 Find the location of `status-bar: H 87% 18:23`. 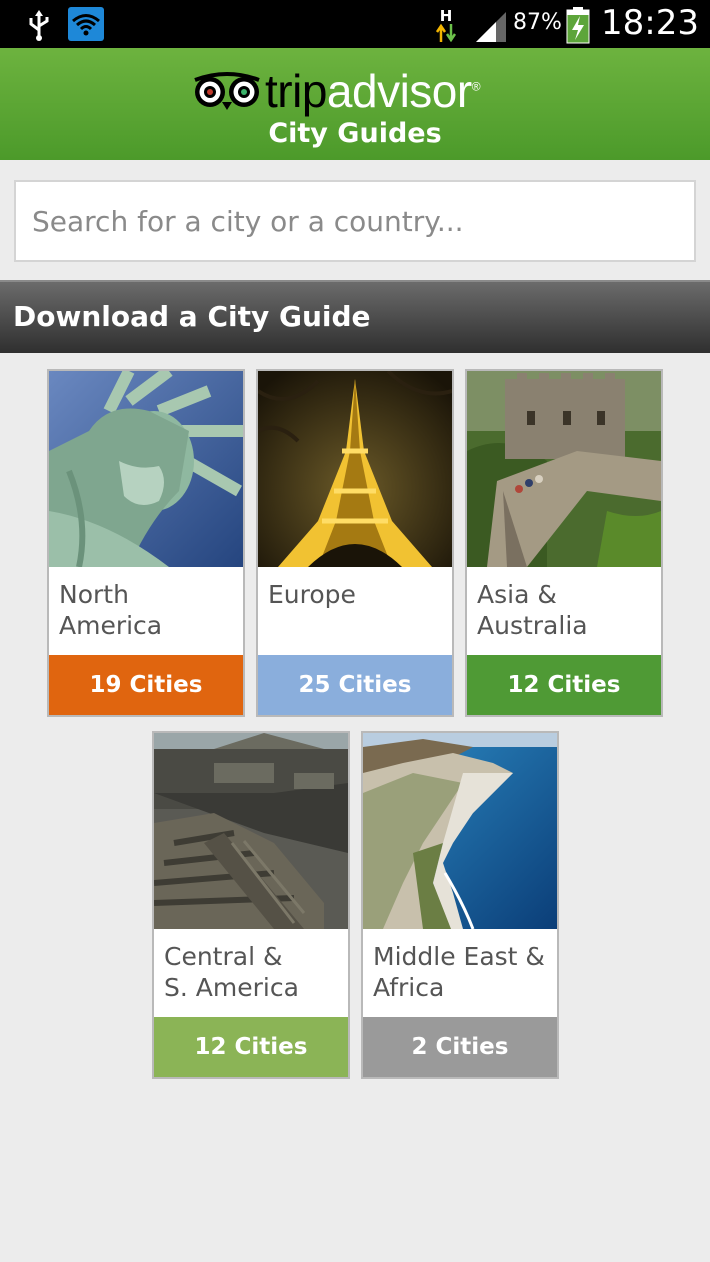

status-bar: H 87% 18:23 is located at coordinates (355, 24).